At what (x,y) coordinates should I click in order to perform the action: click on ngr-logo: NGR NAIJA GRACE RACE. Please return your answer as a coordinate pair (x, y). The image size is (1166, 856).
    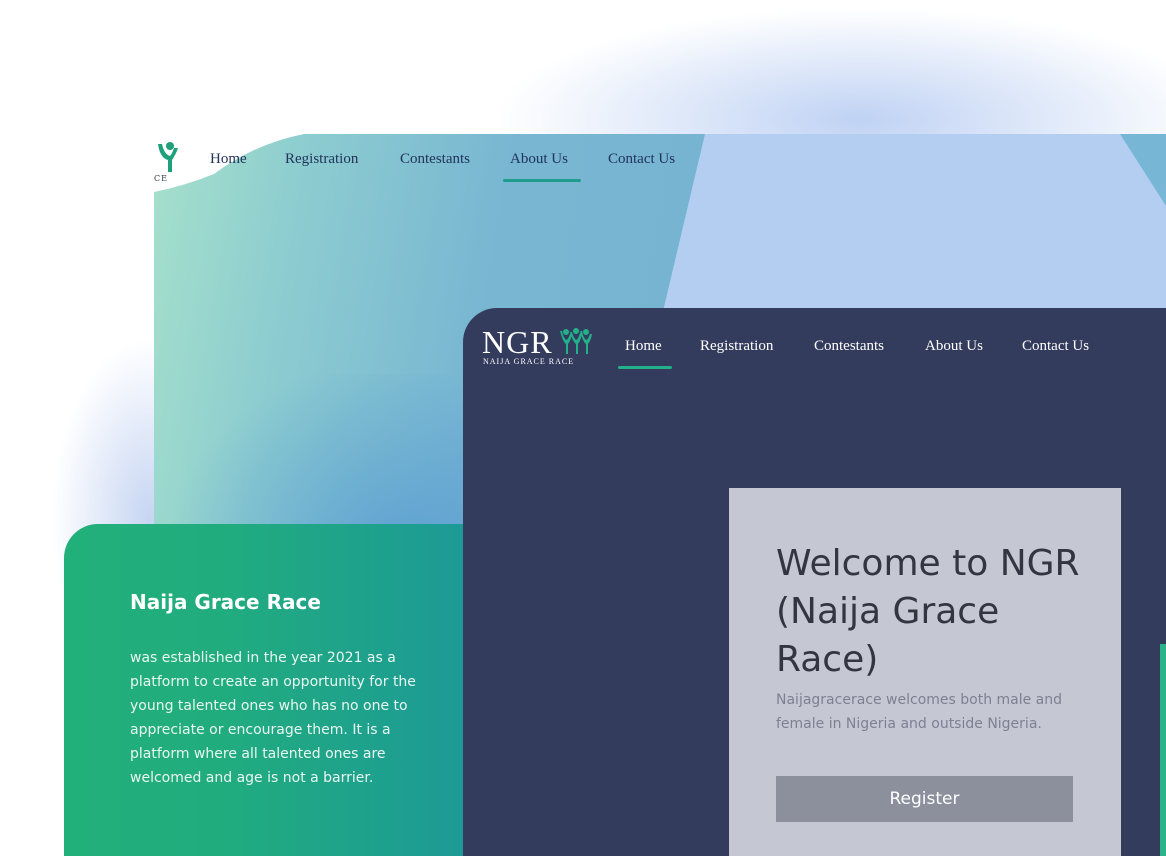
    Looking at the image, I should click on (538, 348).